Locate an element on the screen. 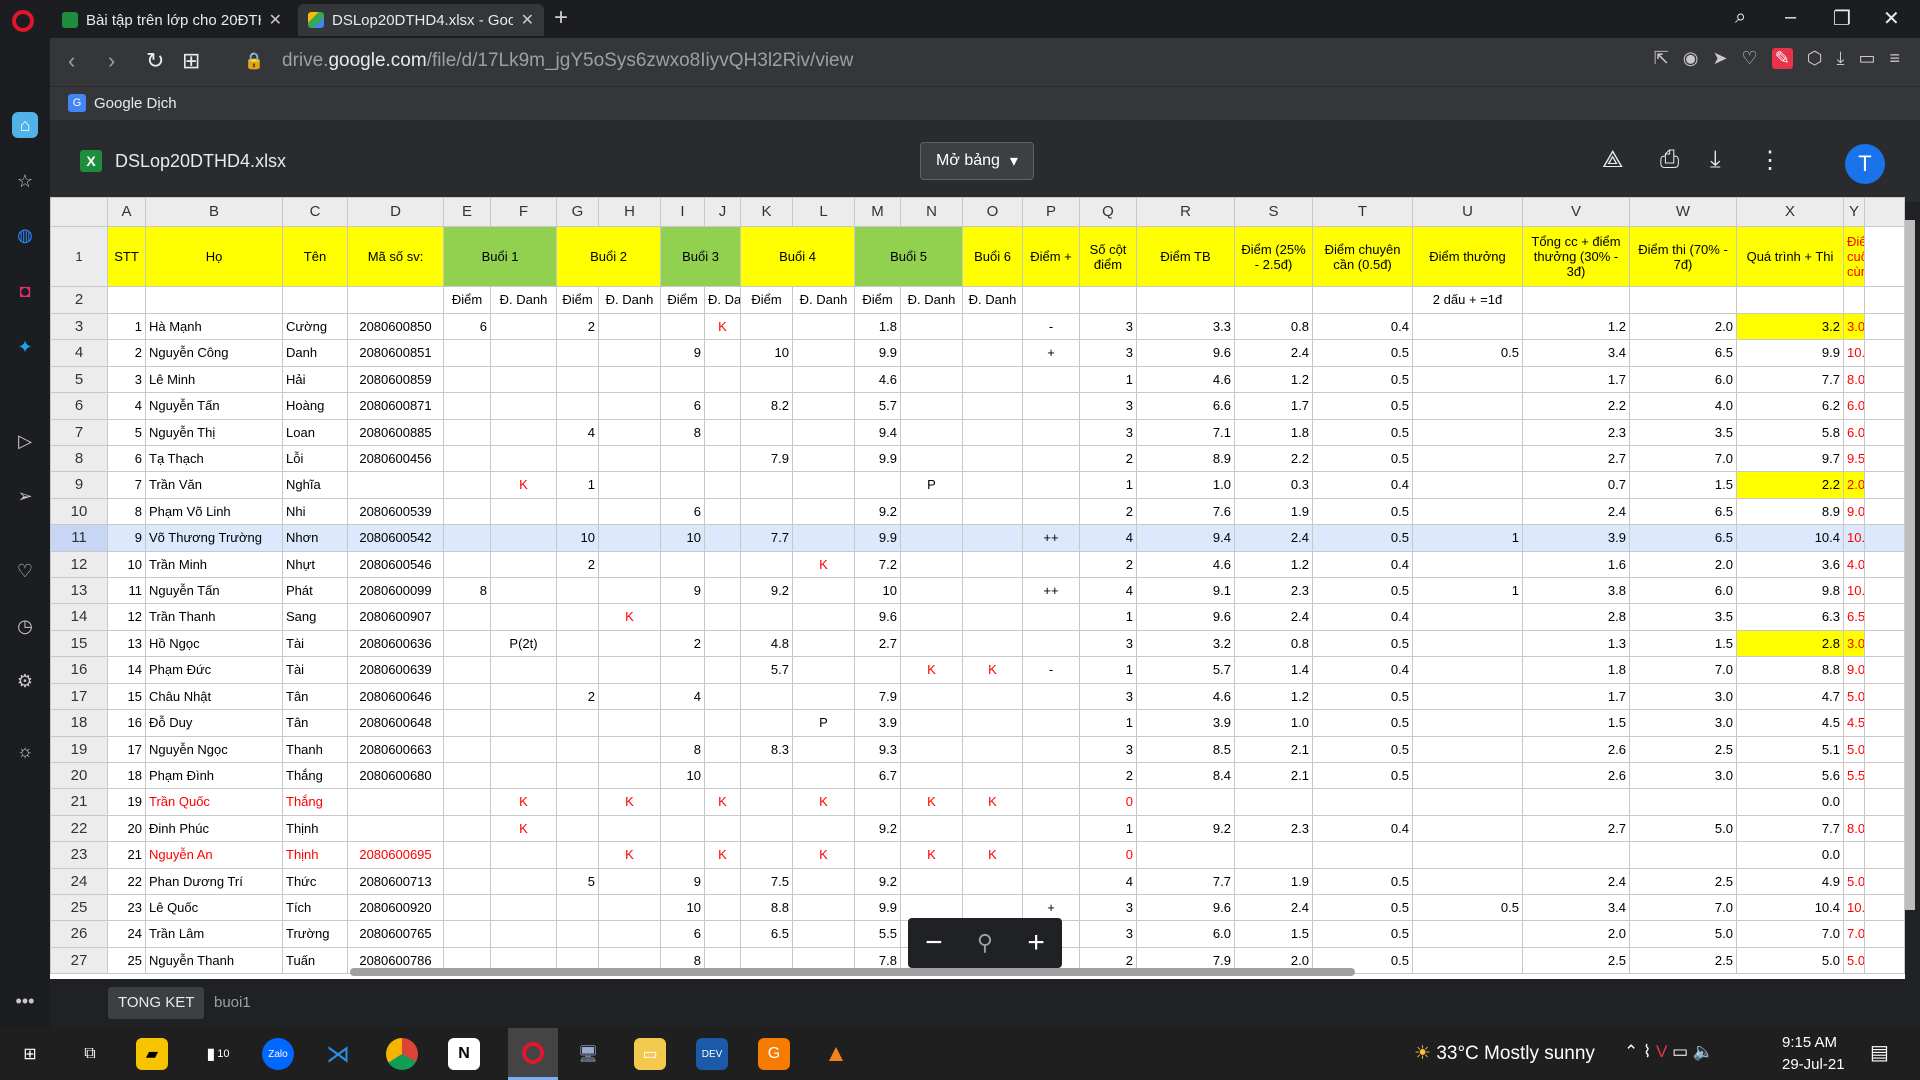  data-cell: 7.7 is located at coordinates (1185, 881).